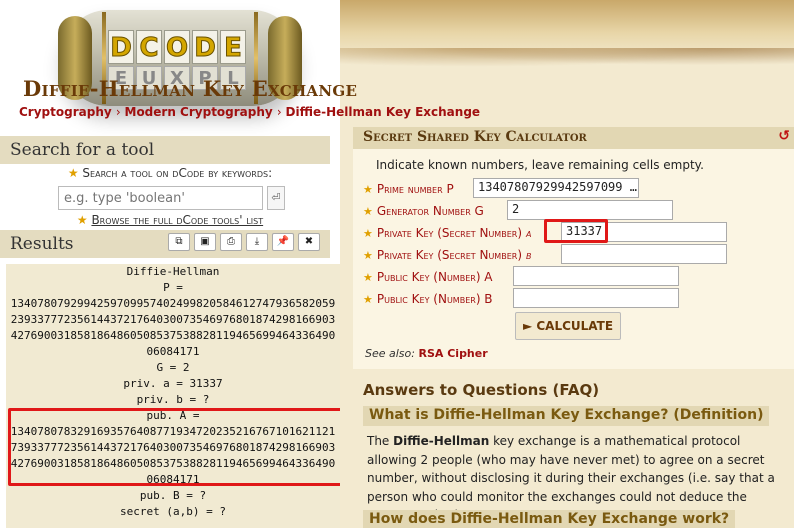  I want to click on result-line: pub. B = ?, so click(173, 495).